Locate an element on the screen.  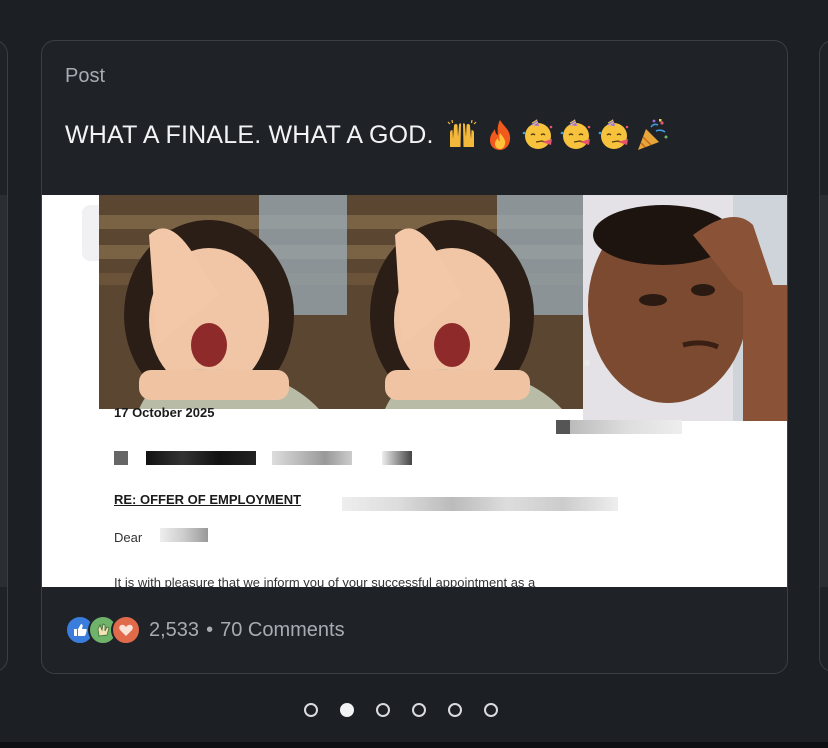
meme-photo-man is located at coordinates (685, 308).